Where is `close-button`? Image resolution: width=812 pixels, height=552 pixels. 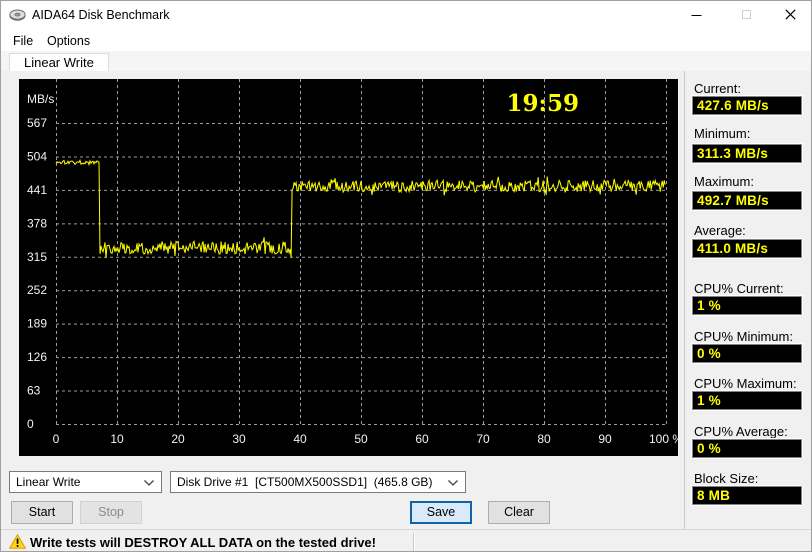
close-button is located at coordinates (790, 14).